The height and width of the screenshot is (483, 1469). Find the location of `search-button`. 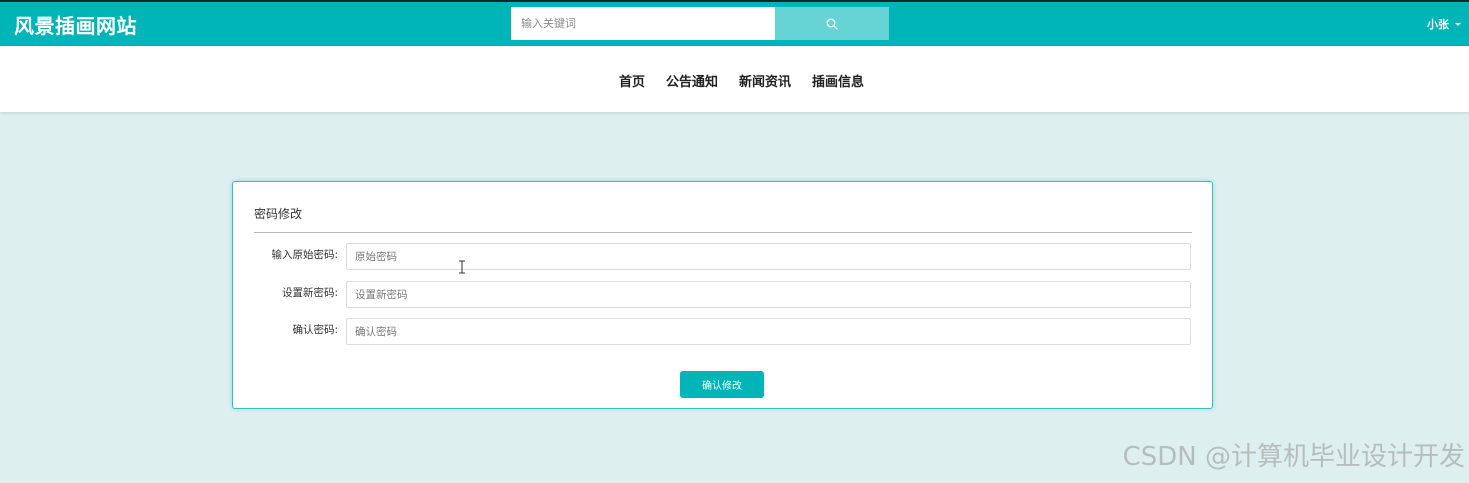

search-button is located at coordinates (832, 23).